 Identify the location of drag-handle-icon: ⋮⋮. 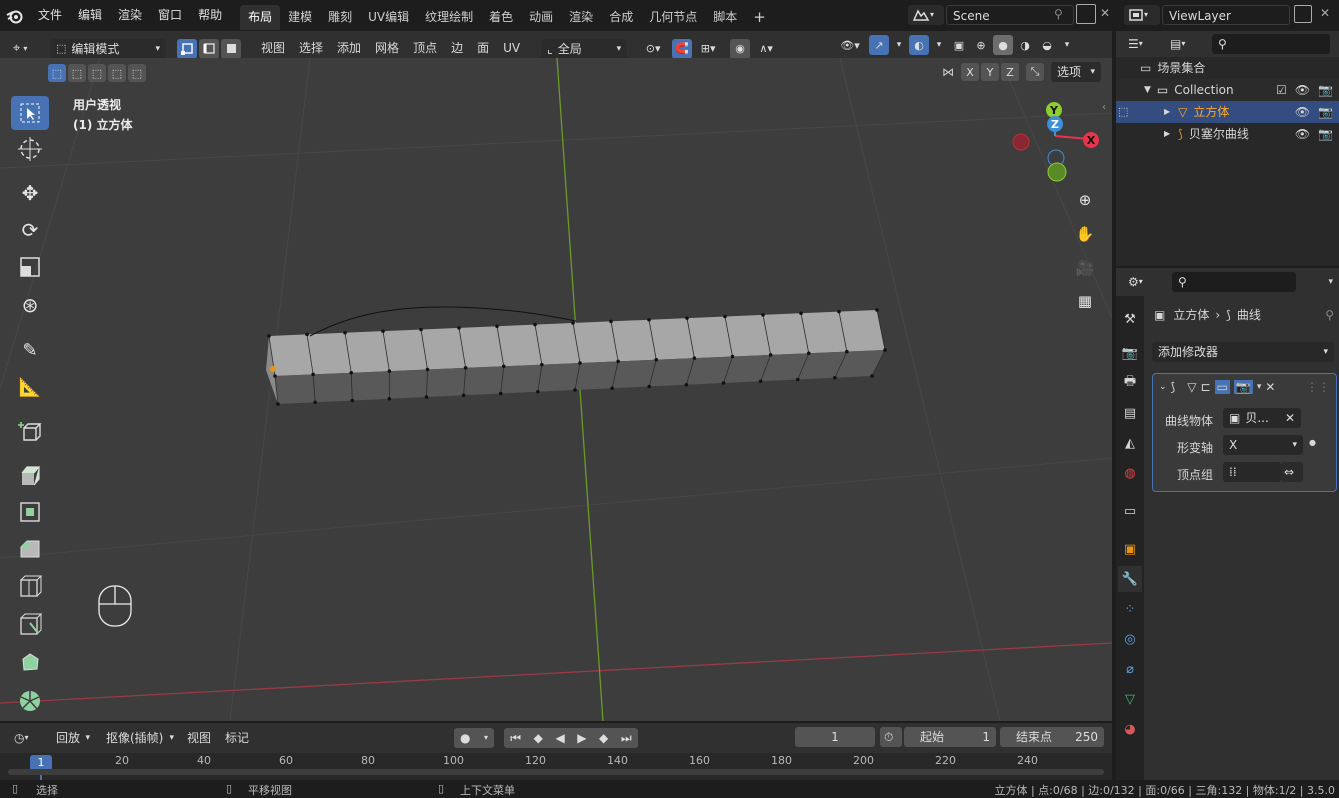
(1318, 387).